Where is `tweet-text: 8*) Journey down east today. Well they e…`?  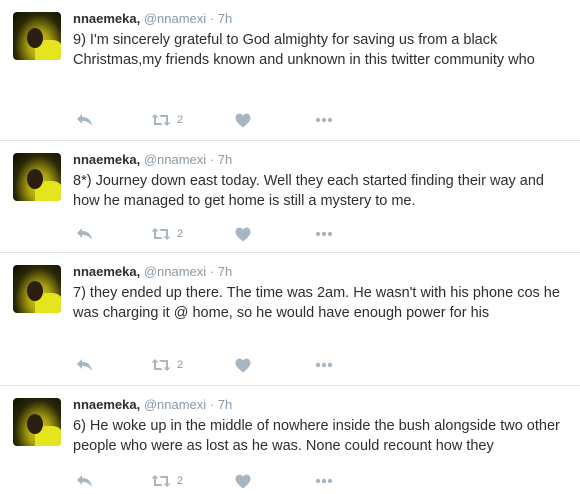 tweet-text: 8*) Journey down east today. Well they e… is located at coordinates (308, 191).